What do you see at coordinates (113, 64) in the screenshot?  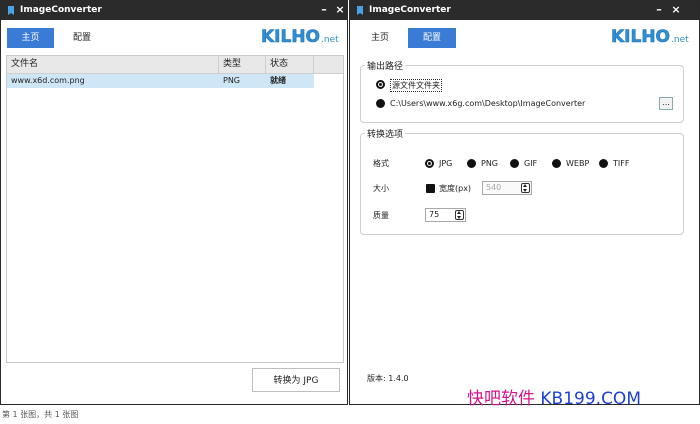 I see `column-filename: 文件名` at bounding box center [113, 64].